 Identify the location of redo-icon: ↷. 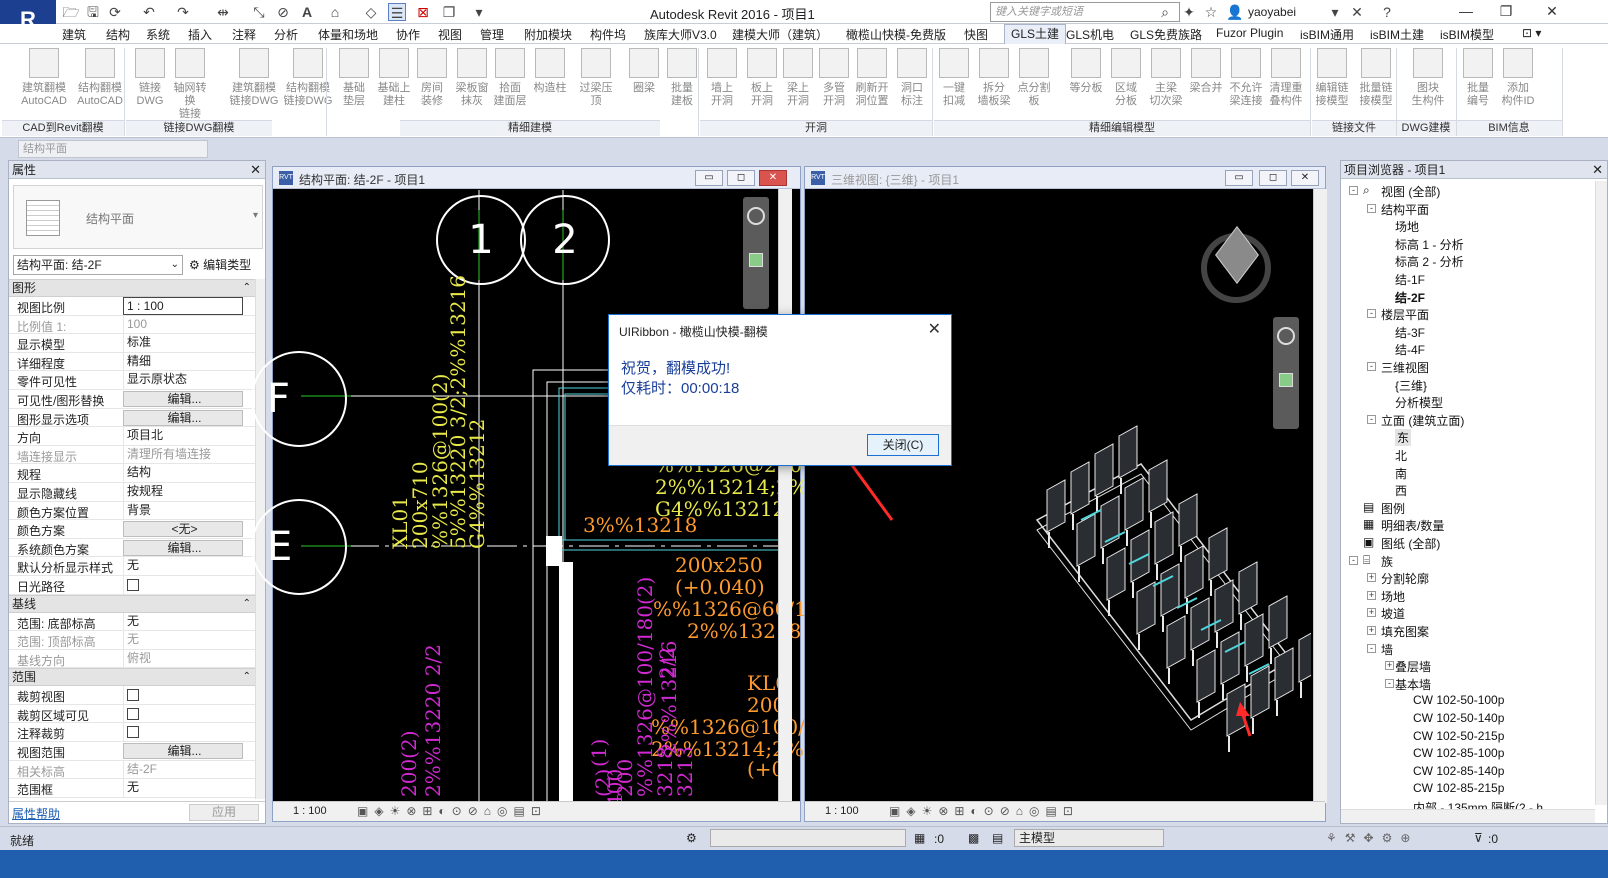
(183, 12).